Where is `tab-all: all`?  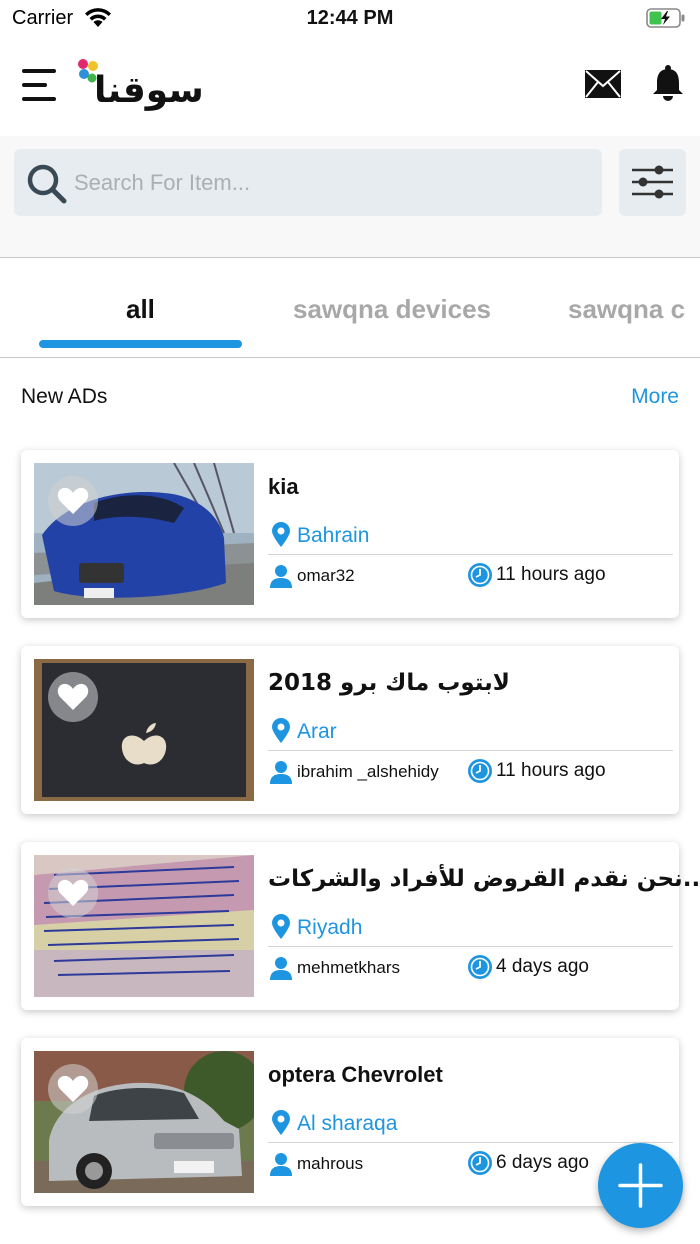 tab-all: all is located at coordinates (140, 309).